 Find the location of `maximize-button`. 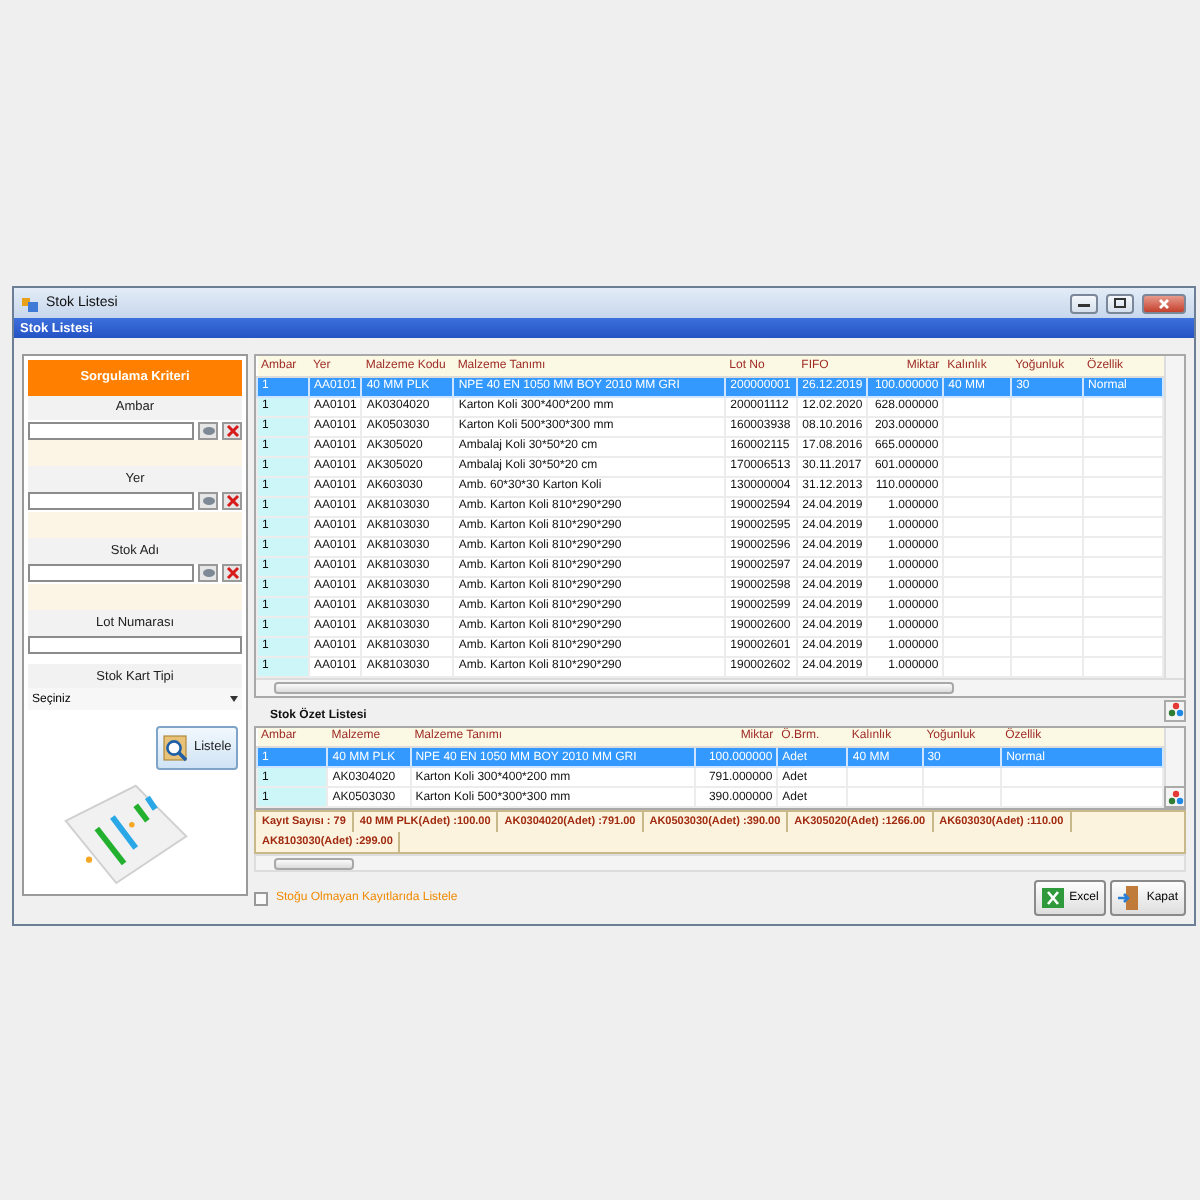

maximize-button is located at coordinates (1120, 303).